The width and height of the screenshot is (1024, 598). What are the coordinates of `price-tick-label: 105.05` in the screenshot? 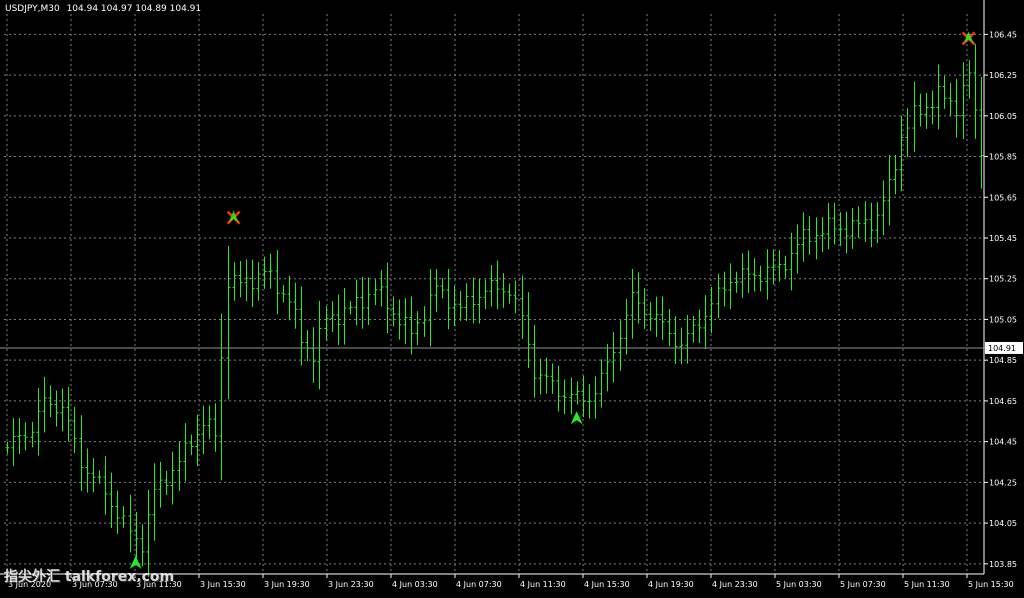 It's located at (1003, 319).